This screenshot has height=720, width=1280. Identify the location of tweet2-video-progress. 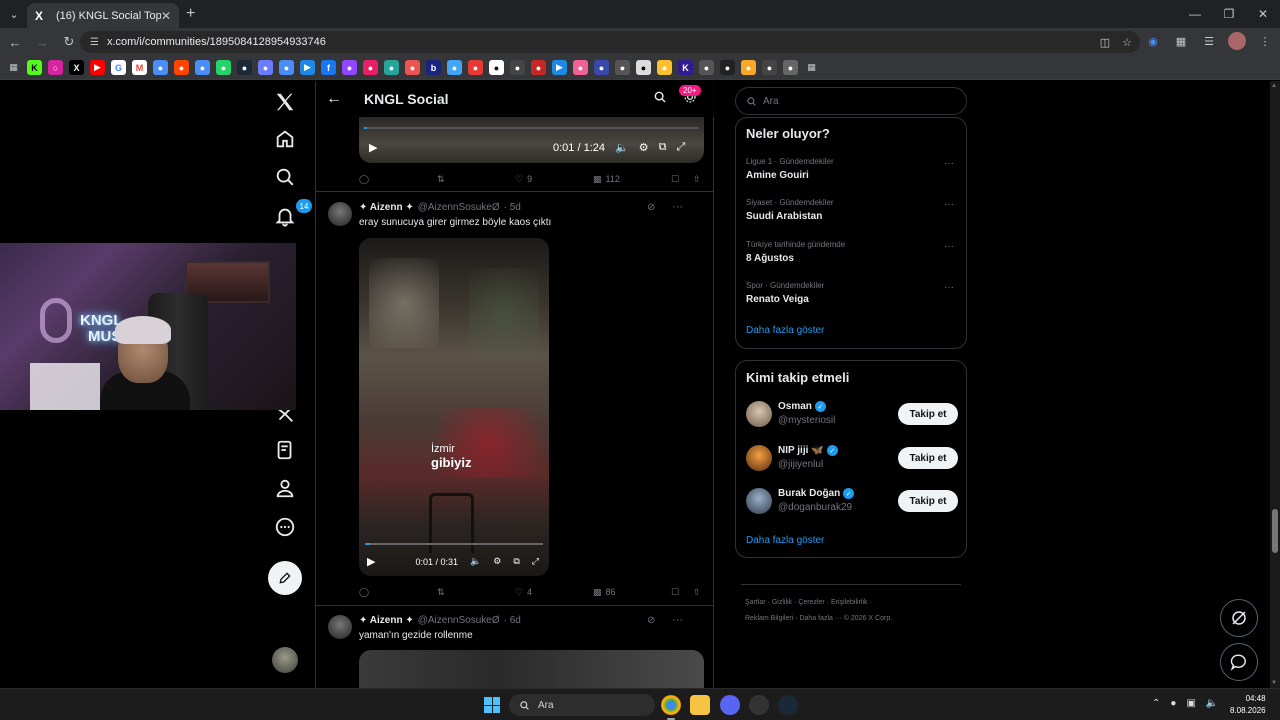
(454, 544).